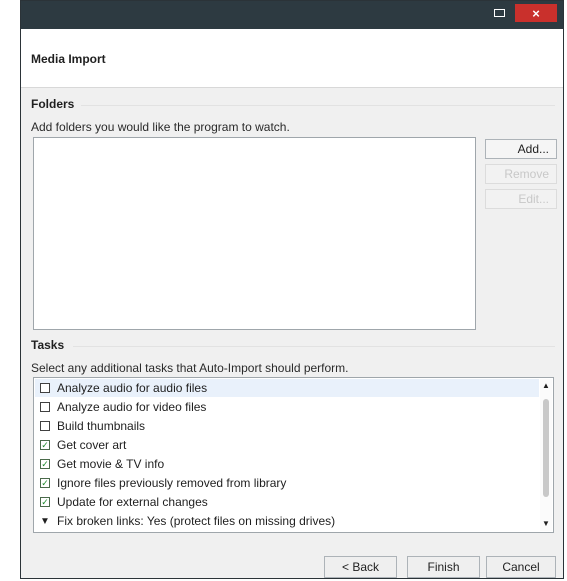 The width and height of the screenshot is (567, 581). Describe the element at coordinates (314, 346) in the screenshot. I see `tasks-divider` at that location.